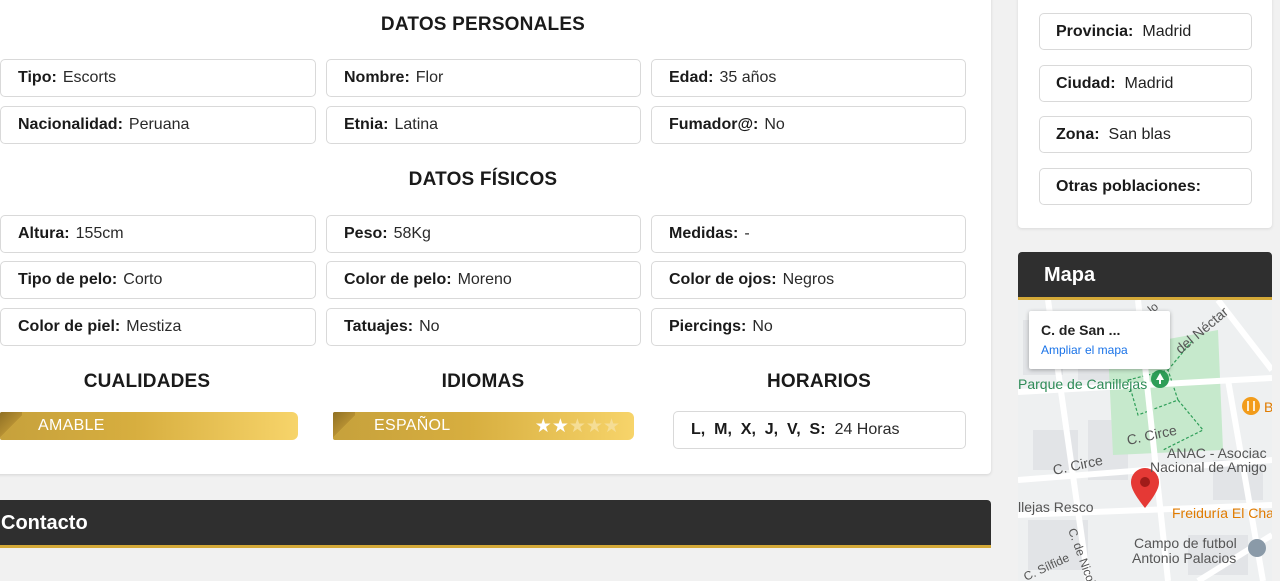 This screenshot has width=1280, height=581. What do you see at coordinates (1082, 384) in the screenshot?
I see `map-label-park: Parque de Canillejas` at bounding box center [1082, 384].